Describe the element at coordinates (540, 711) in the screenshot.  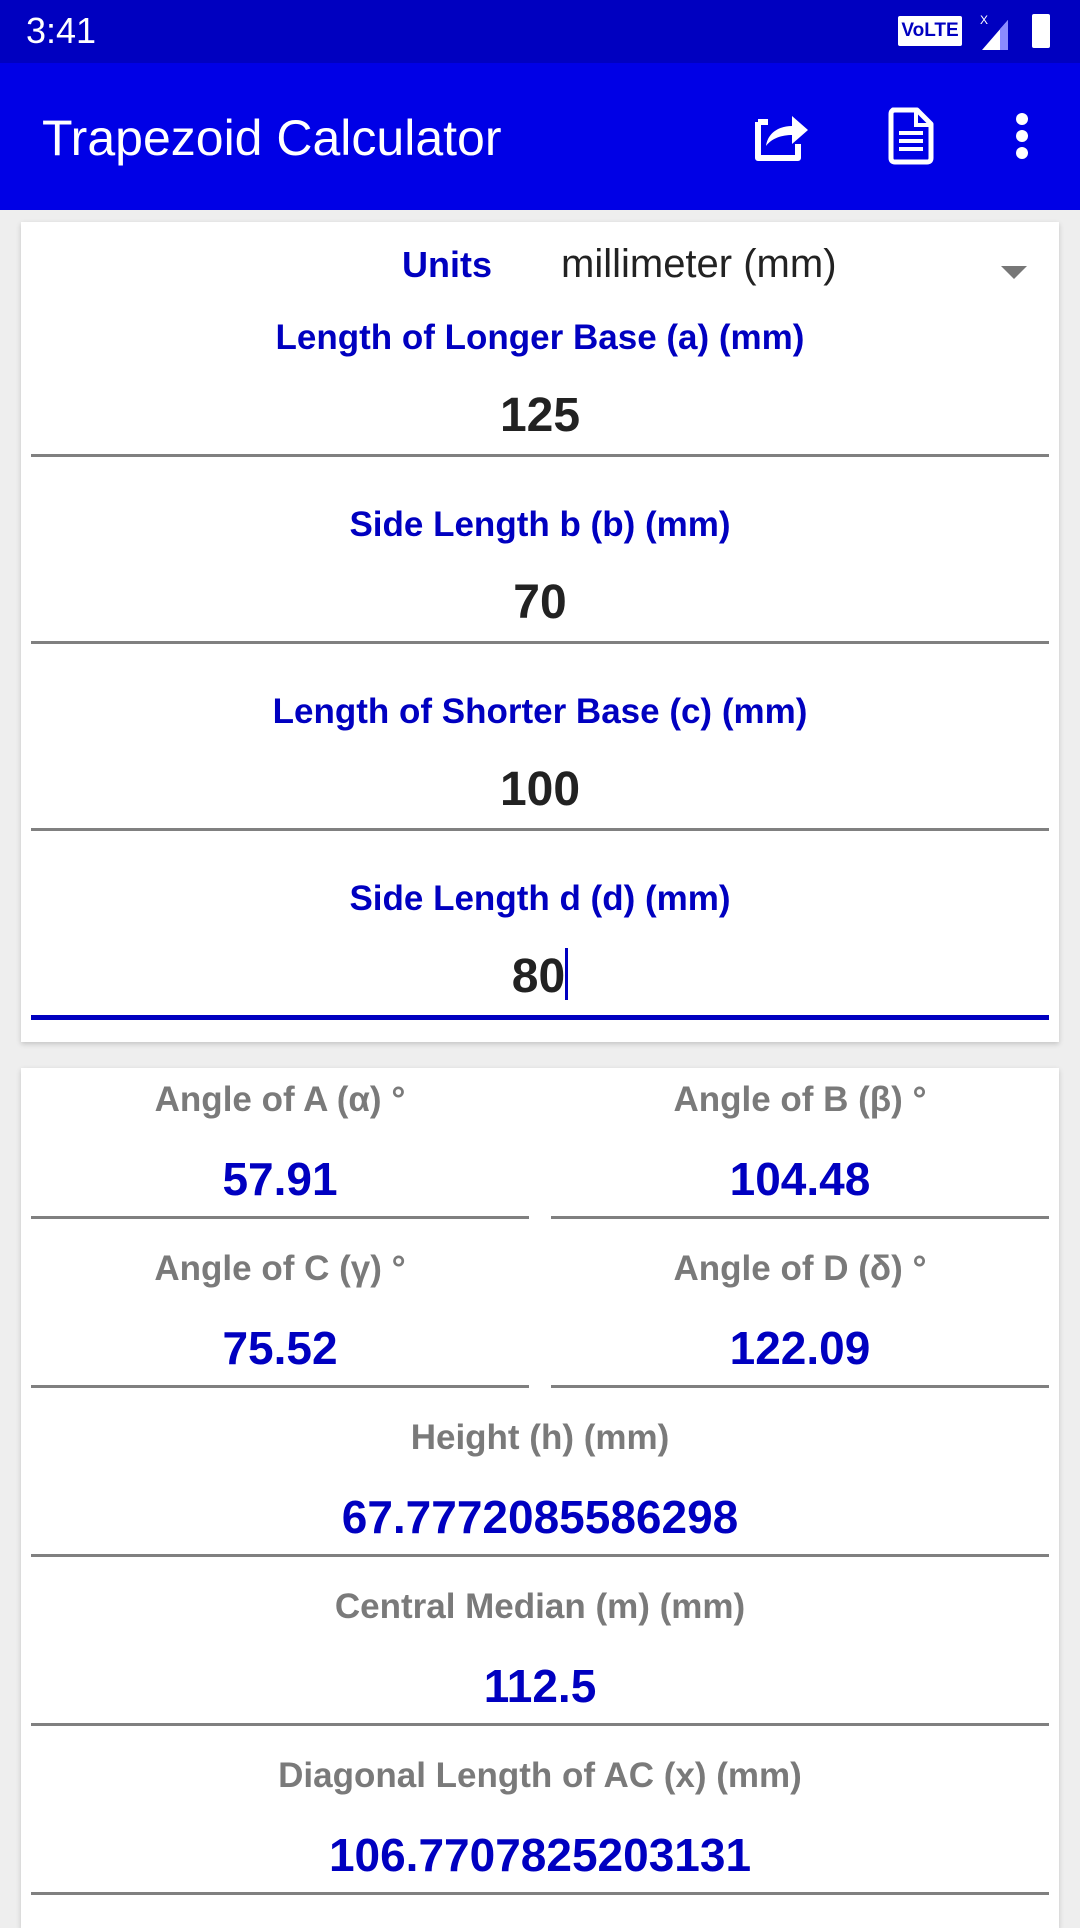
I see `shorter-base-label: Length of Shorter Base (c) (mm)` at that location.